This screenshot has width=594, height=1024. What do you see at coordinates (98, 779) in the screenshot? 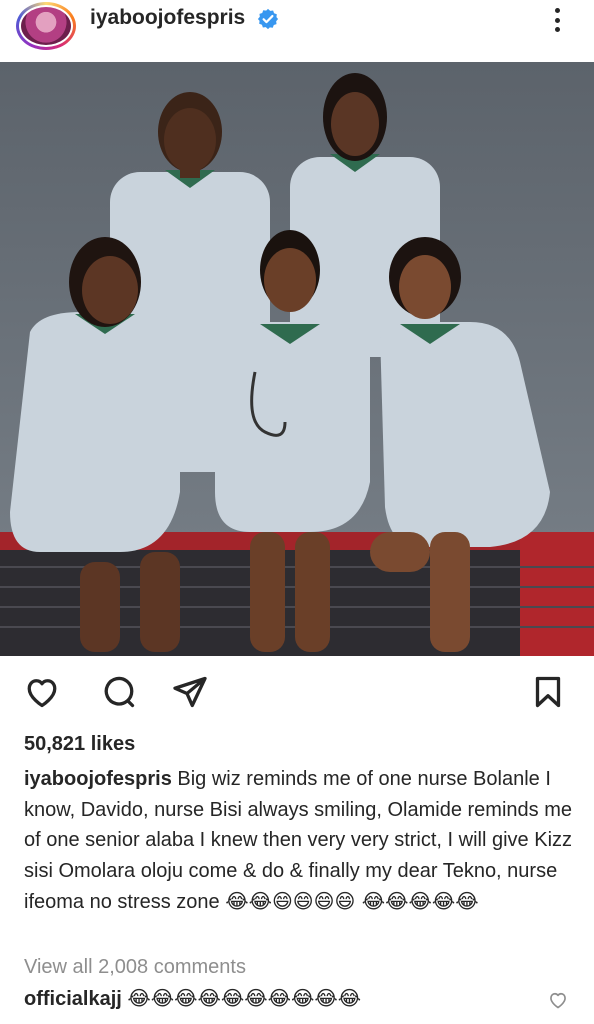
I see `caption-username: iyaboojofespris` at bounding box center [98, 779].